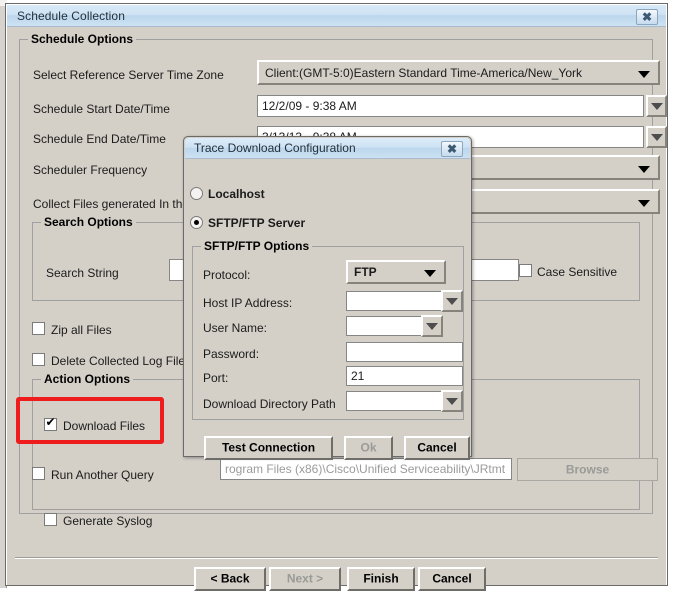 Image resolution: width=675 pixels, height=591 pixels. Describe the element at coordinates (269, 404) in the screenshot. I see `download-directory-label: Download Directory Path` at that location.